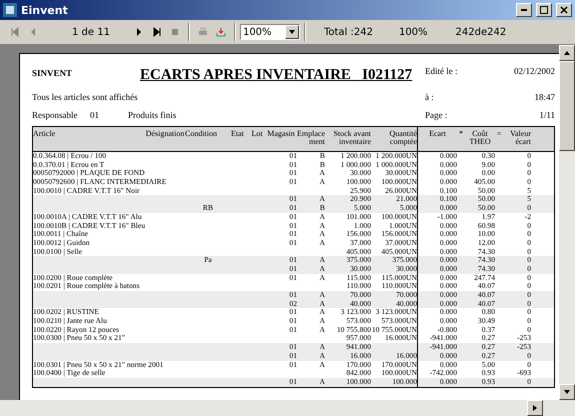 The width and height of the screenshot is (575, 416). I want to click on column-header: Etat, so click(238, 134).